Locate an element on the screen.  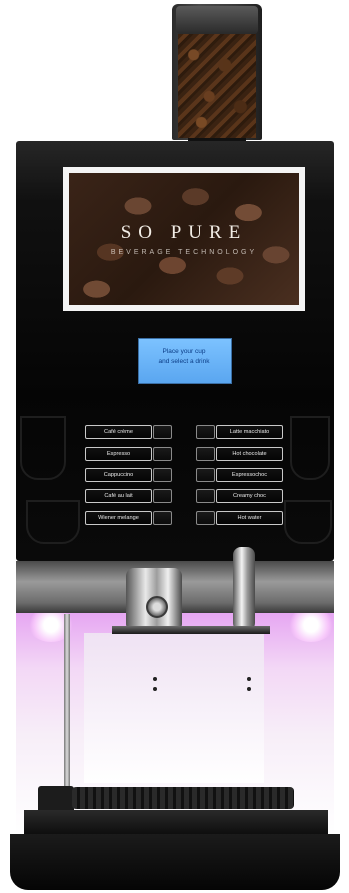
drink-button-espresso is located at coordinates (162, 454).